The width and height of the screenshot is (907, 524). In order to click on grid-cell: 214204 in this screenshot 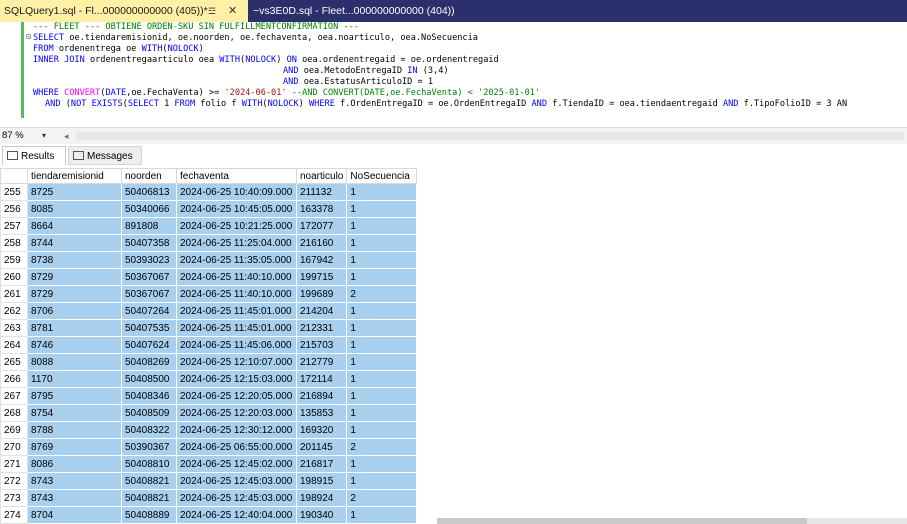, I will do `click(321, 311)`.